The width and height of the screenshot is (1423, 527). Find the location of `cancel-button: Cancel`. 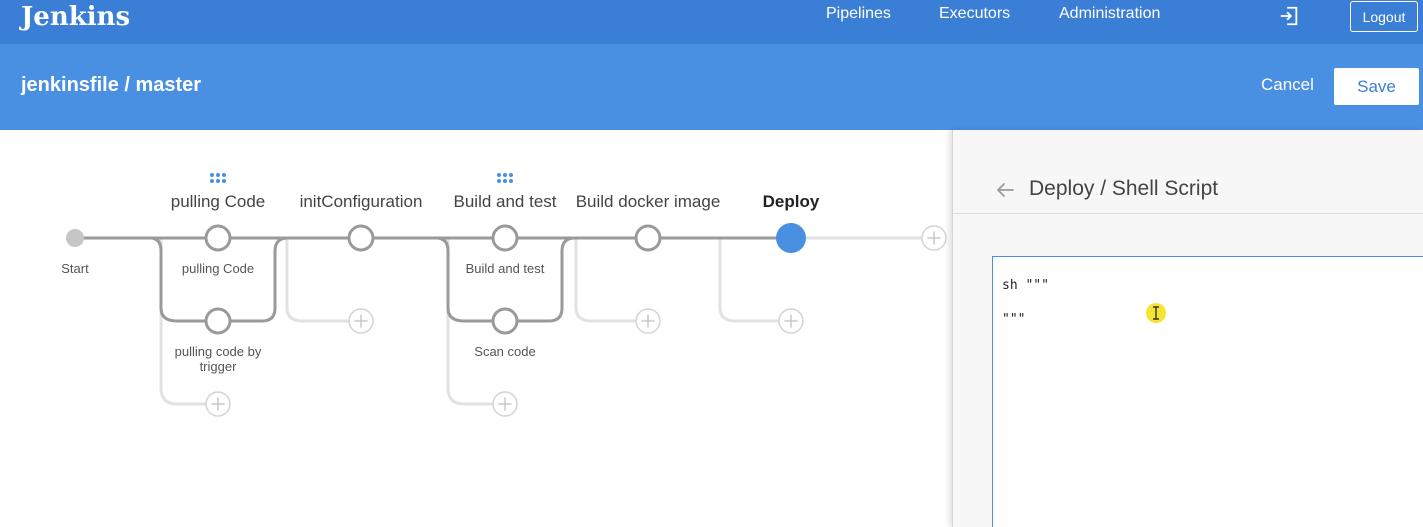

cancel-button: Cancel is located at coordinates (1287, 85).